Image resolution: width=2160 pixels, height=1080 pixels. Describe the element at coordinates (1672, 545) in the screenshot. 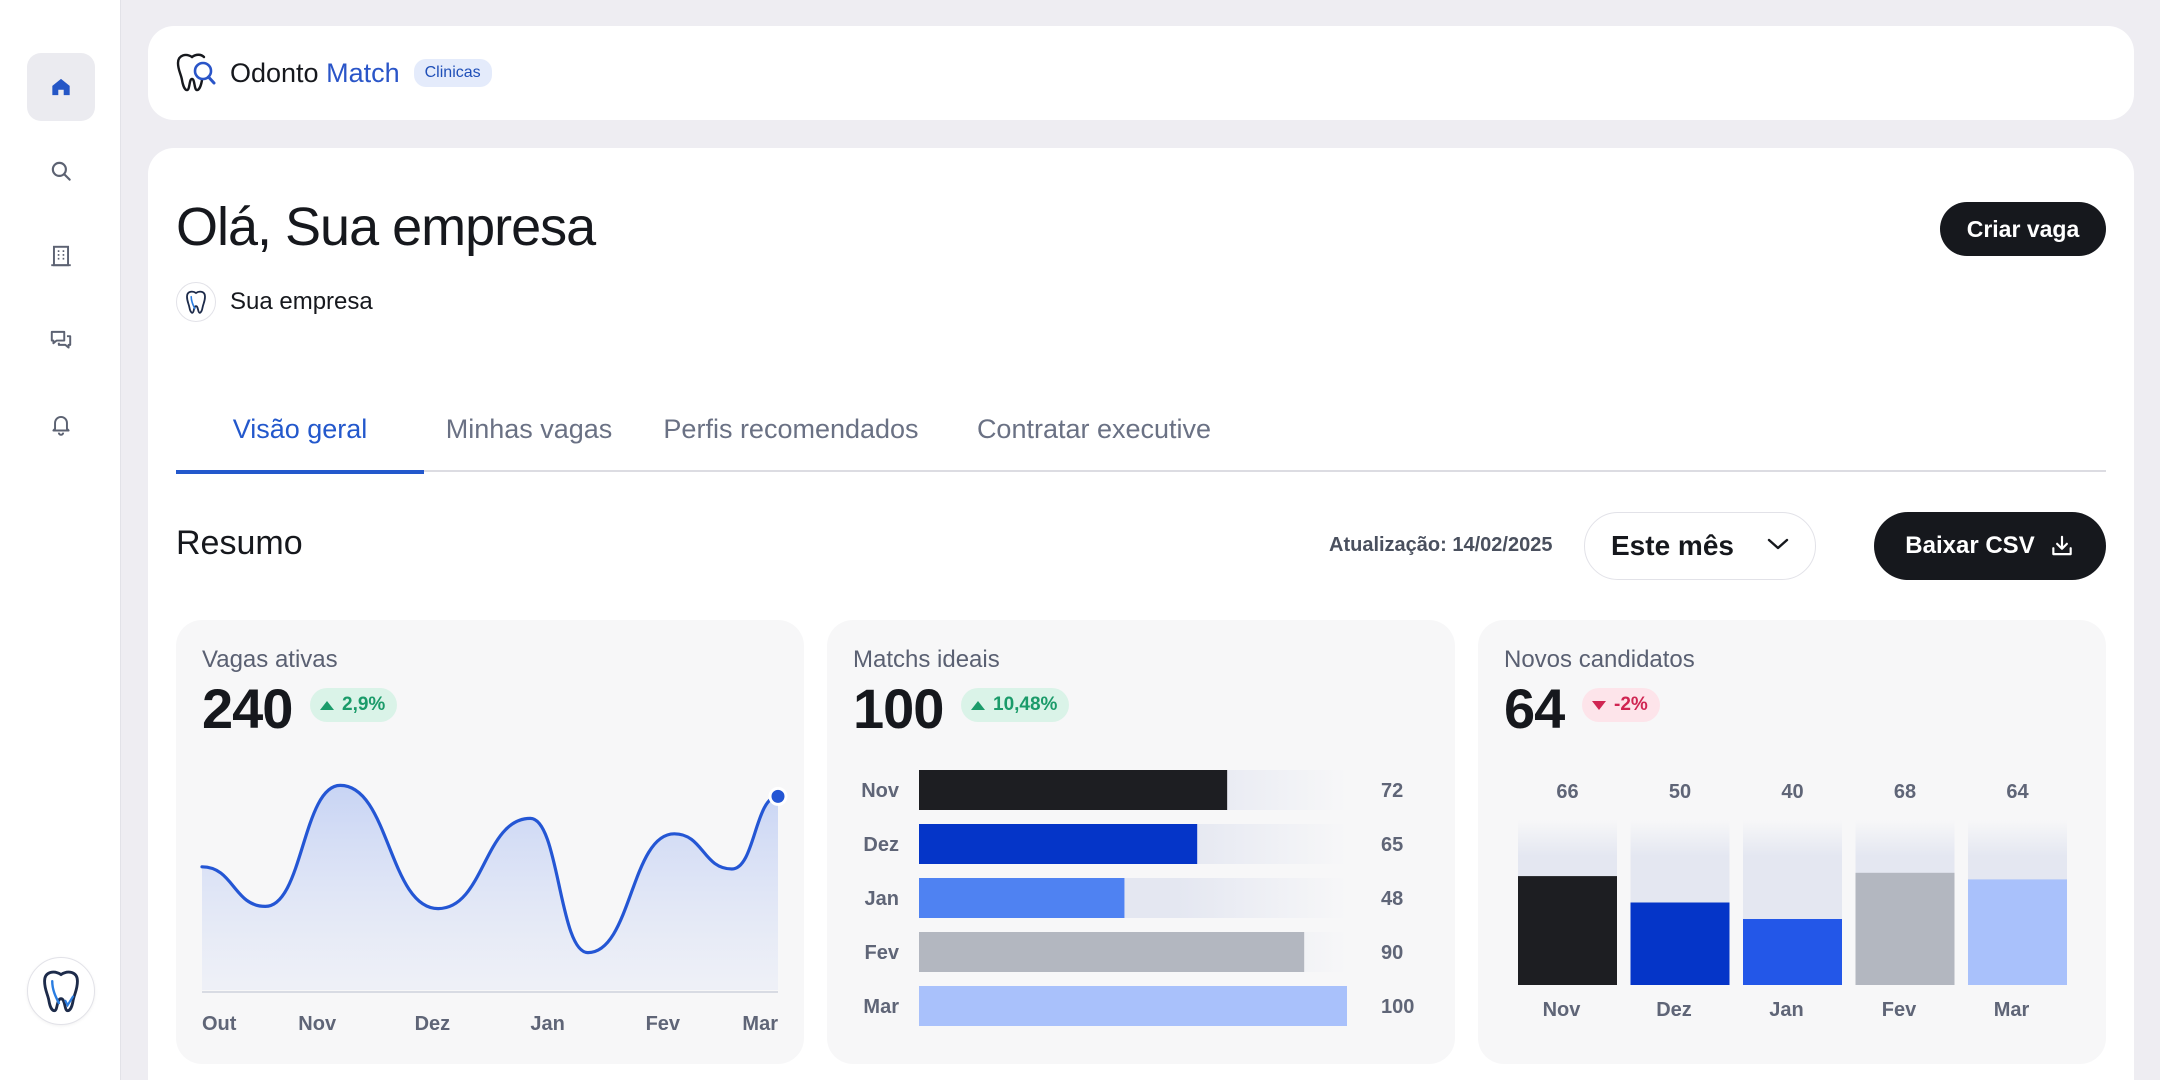

I see `period-value: Este mês` at that location.